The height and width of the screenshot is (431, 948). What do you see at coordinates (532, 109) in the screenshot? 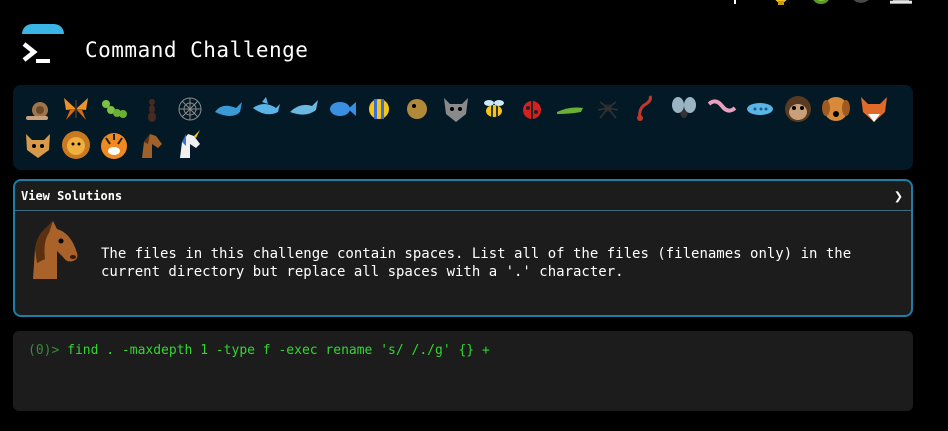
I see `ladybug-icon` at bounding box center [532, 109].